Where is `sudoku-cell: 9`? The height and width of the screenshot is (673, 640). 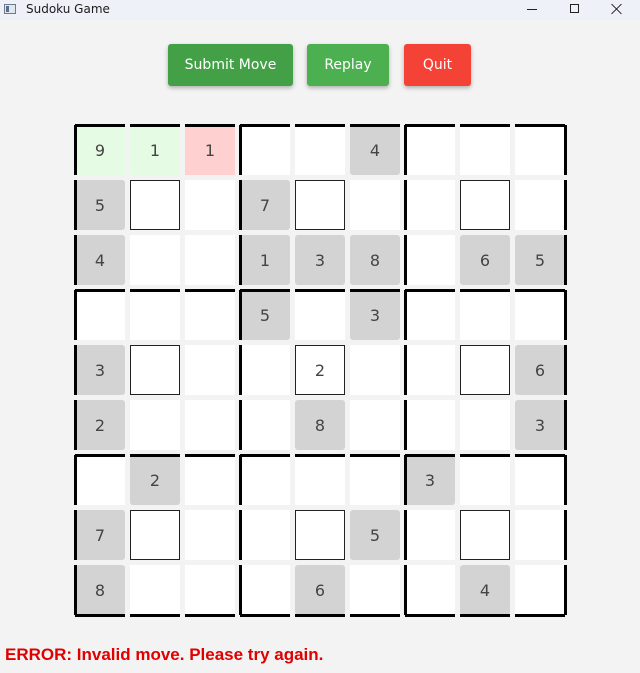
sudoku-cell: 9 is located at coordinates (100, 150).